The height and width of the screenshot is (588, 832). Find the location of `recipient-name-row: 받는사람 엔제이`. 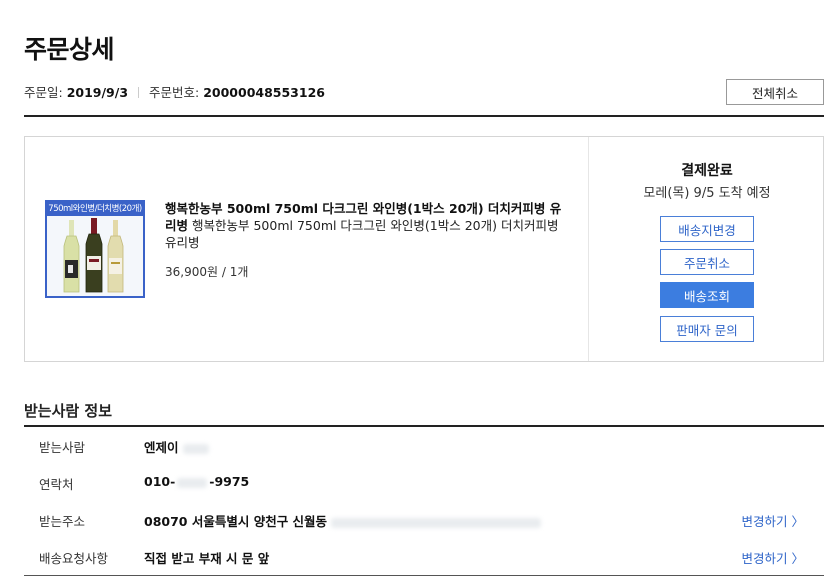

recipient-name-row: 받는사람 엔제이 is located at coordinates (424, 445).